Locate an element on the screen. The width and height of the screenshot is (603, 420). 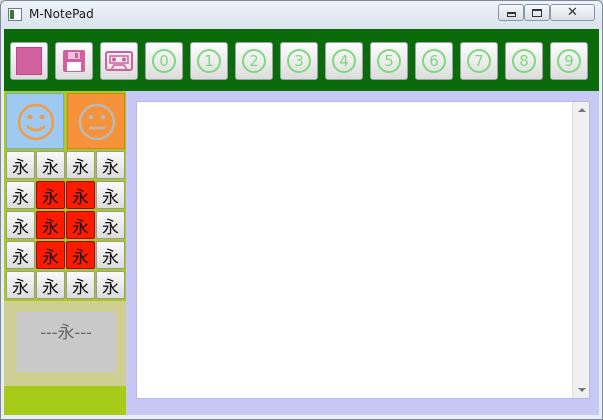
glyph-style-button-r2c3: 永 is located at coordinates (80, 195).